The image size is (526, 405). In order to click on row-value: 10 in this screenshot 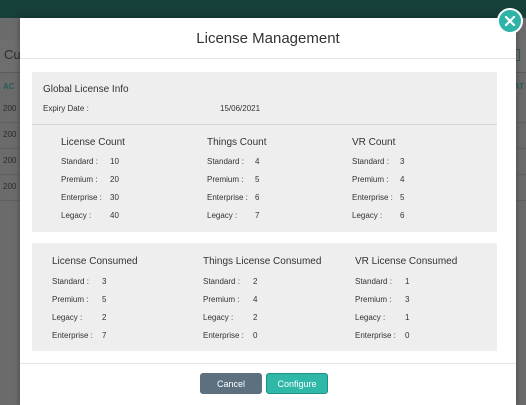, I will do `click(114, 161)`.